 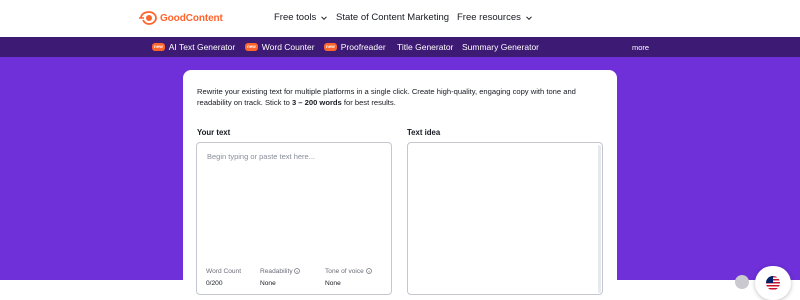 I want to click on semrush-fire-icon, so click(x=148, y=18).